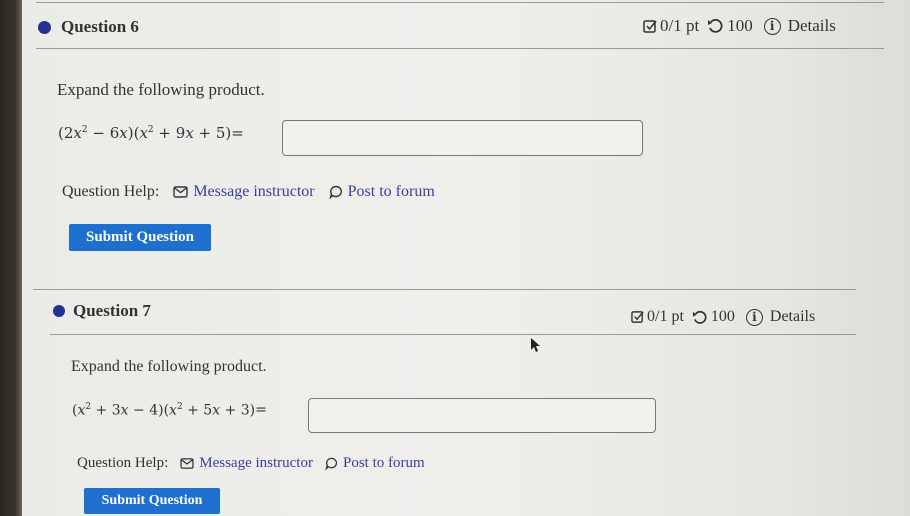  What do you see at coordinates (96, 133) in the screenshot?
I see `expression-factor-1: (2x2 − 6x)` at bounding box center [96, 133].